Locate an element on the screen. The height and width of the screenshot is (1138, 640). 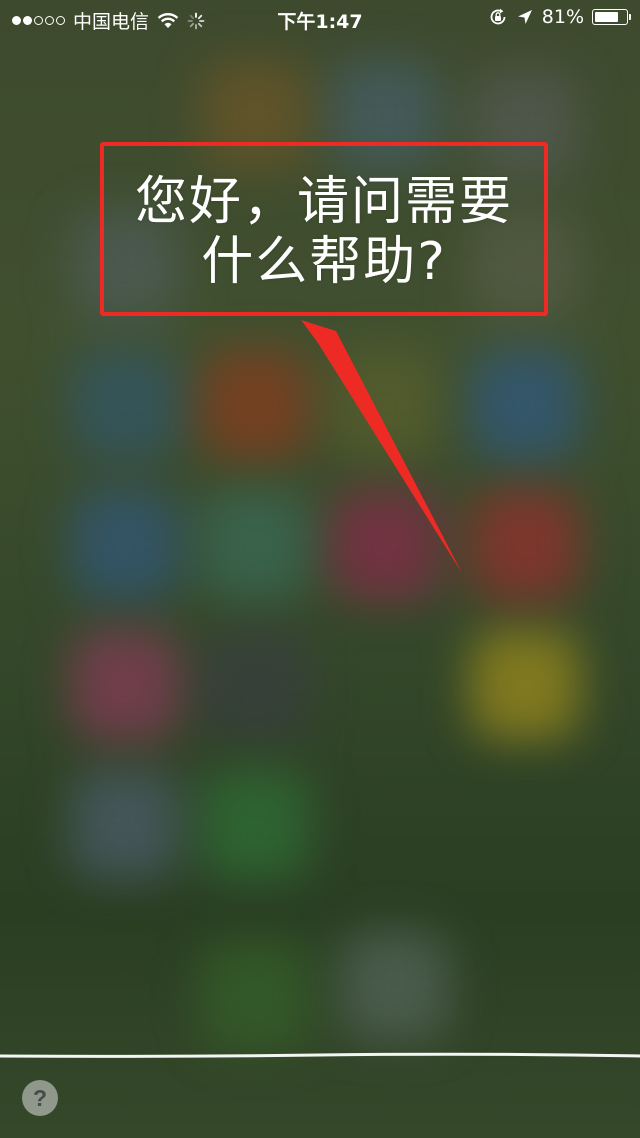
siri-prompt-box: 您好，请问需要 什么帮助? is located at coordinates (324, 229).